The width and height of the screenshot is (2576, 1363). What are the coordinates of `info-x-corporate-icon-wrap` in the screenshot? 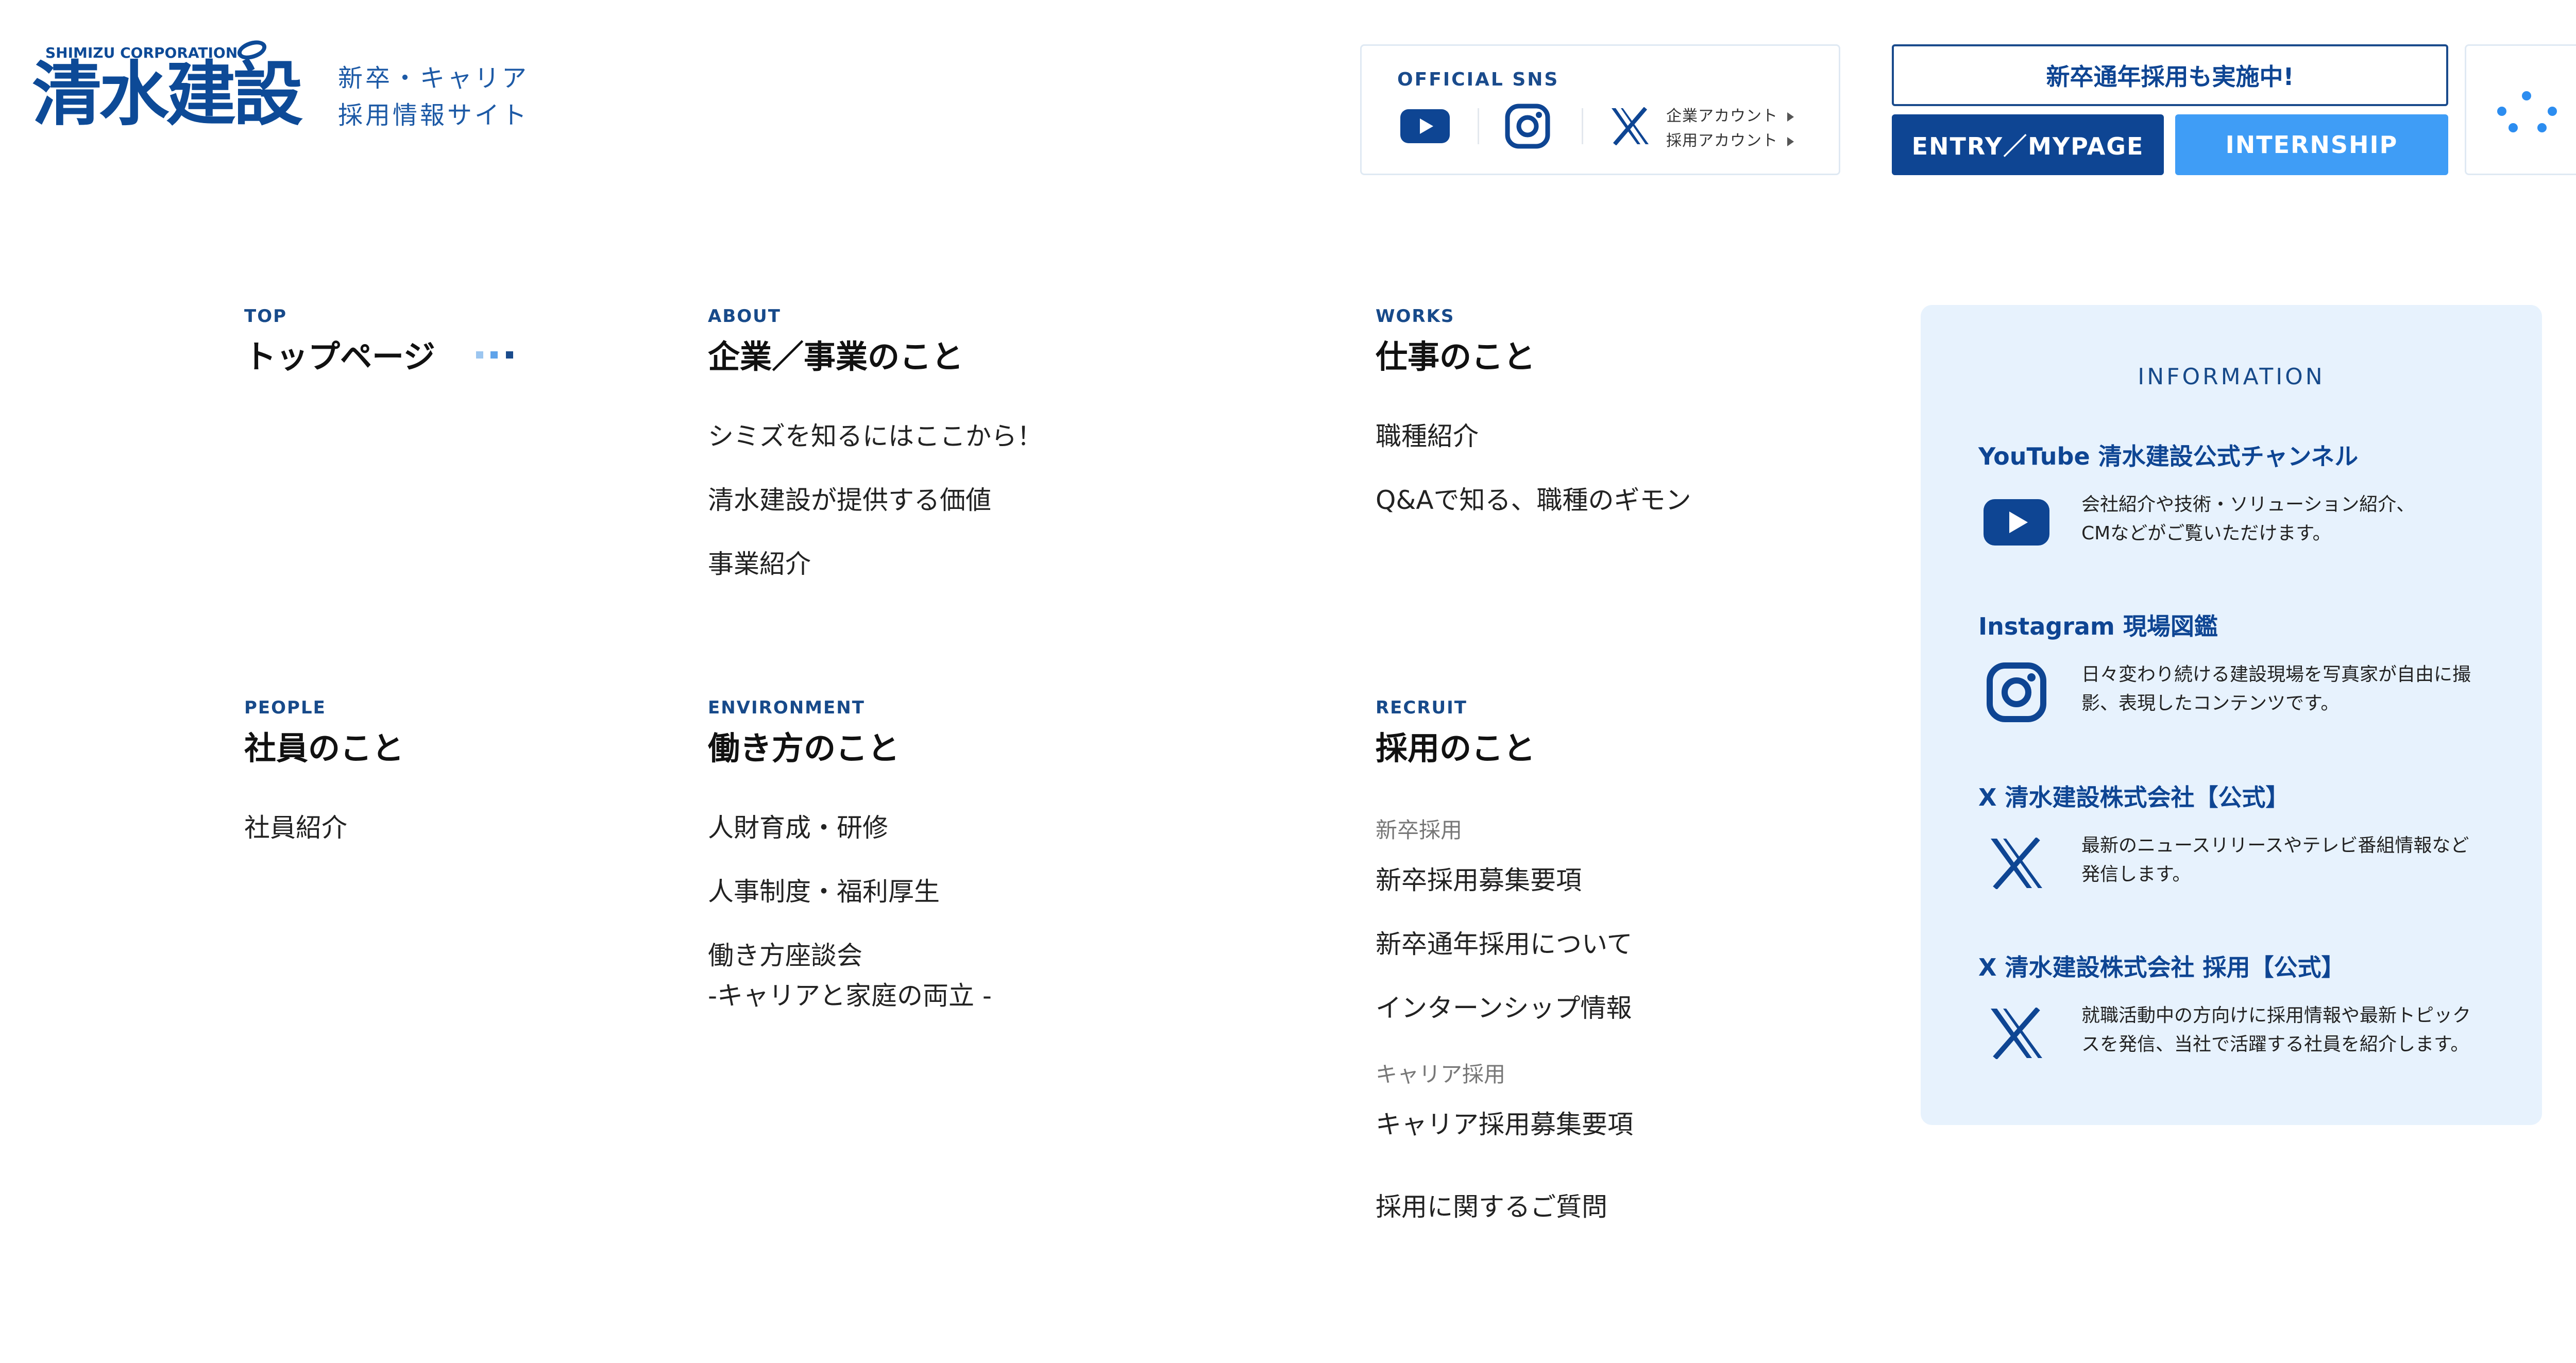 It's located at (2016, 863).